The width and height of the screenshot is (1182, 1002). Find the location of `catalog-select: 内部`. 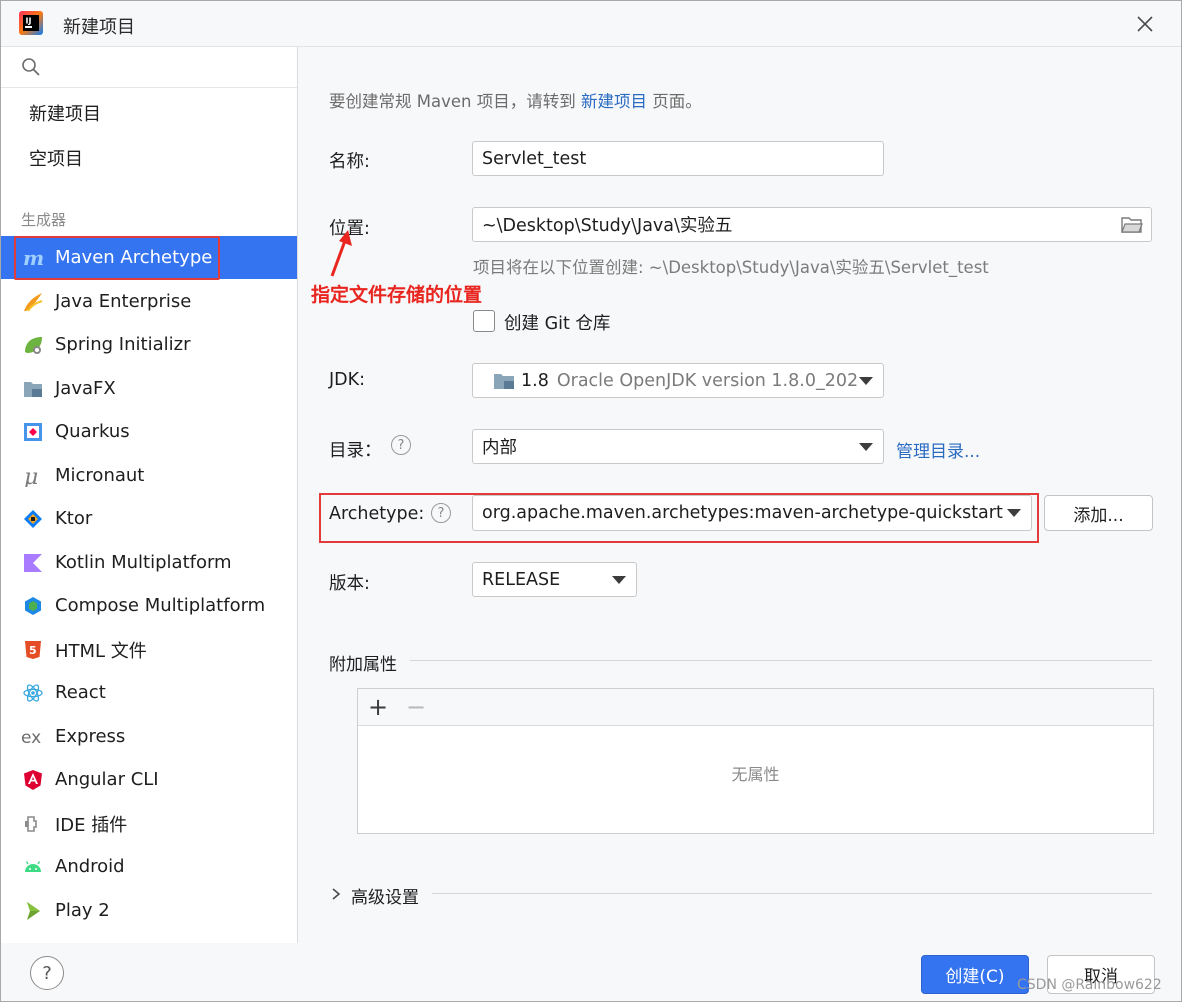

catalog-select: 内部 is located at coordinates (678, 446).